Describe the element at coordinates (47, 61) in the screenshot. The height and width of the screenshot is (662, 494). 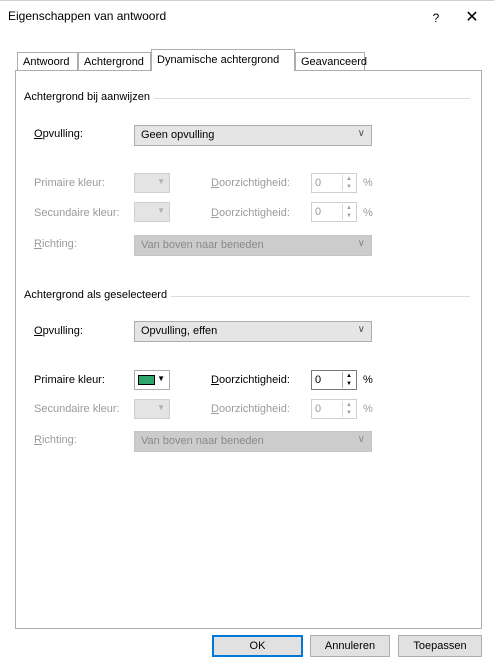
I see `tab-antwoord: Antwoord` at that location.